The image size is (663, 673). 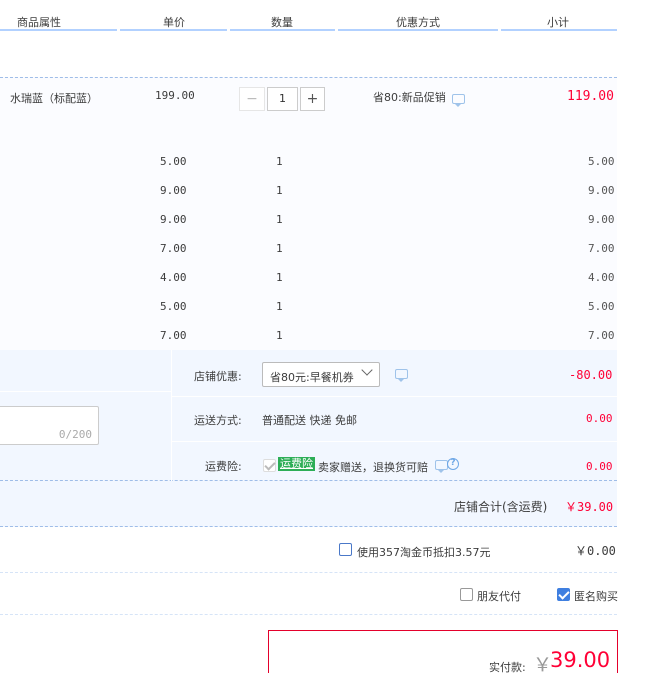 I want to click on header-discount: 优惠方式, so click(x=418, y=22).